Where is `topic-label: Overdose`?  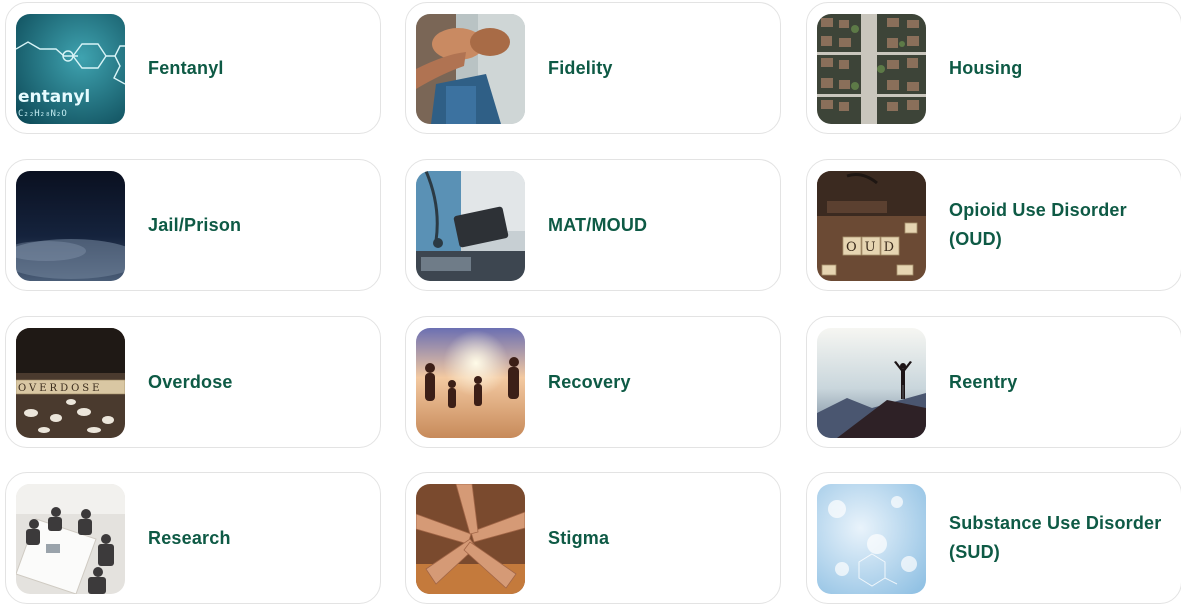 topic-label: Overdose is located at coordinates (190, 381).